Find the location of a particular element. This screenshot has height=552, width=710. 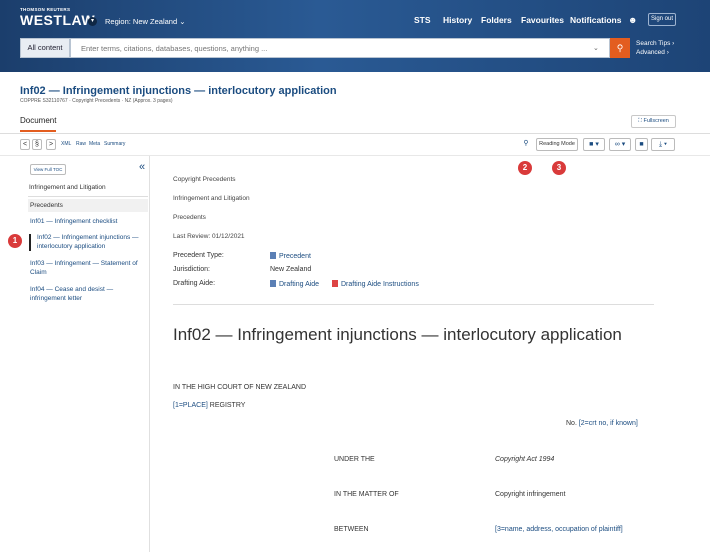

search-icon: ⚲ is located at coordinates (620, 48).